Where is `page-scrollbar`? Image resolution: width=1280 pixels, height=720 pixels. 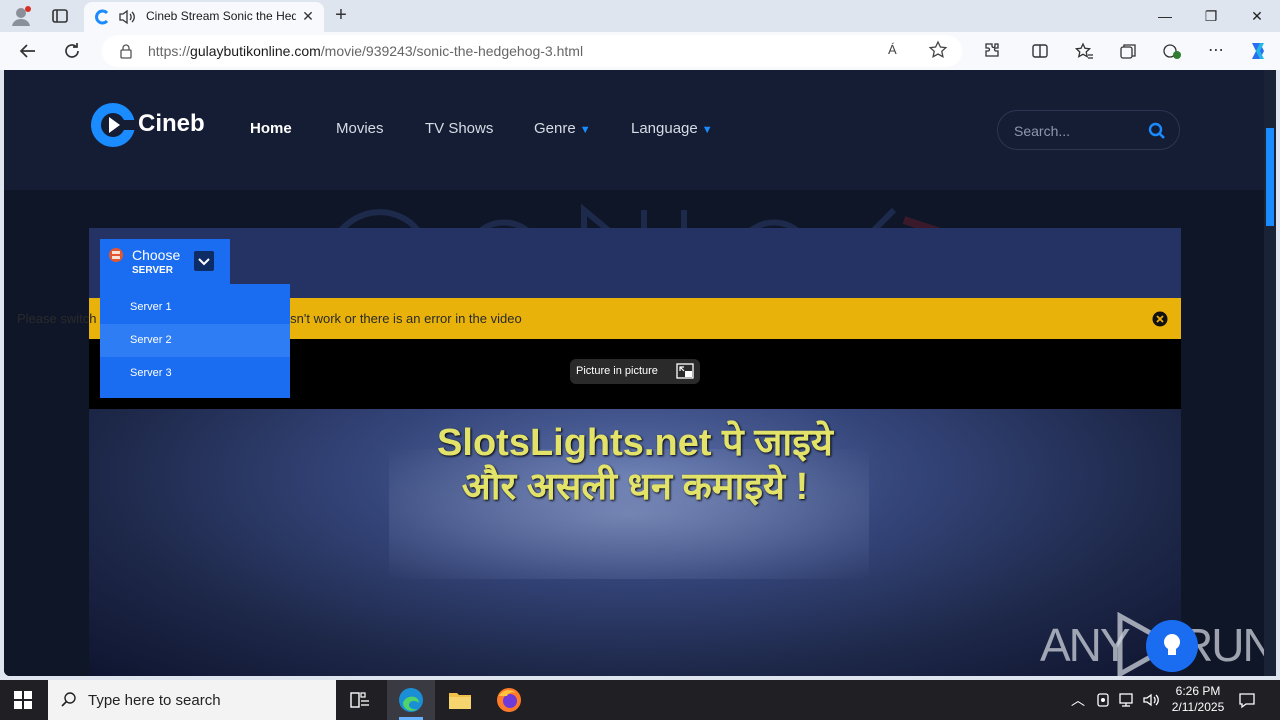
page-scrollbar is located at coordinates (1270, 373).